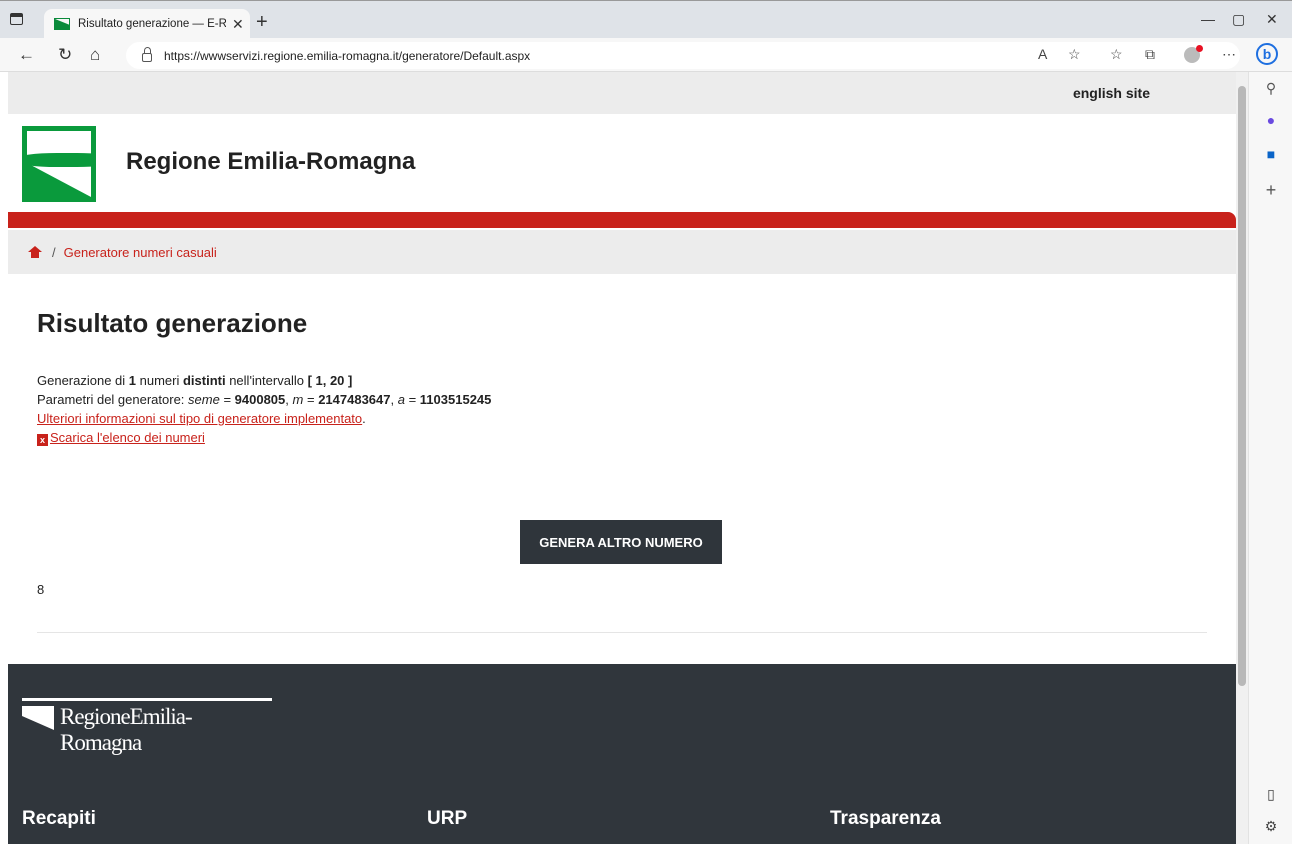 This screenshot has height=844, width=1292. What do you see at coordinates (62, 24) in the screenshot?
I see `favicon-icon` at bounding box center [62, 24].